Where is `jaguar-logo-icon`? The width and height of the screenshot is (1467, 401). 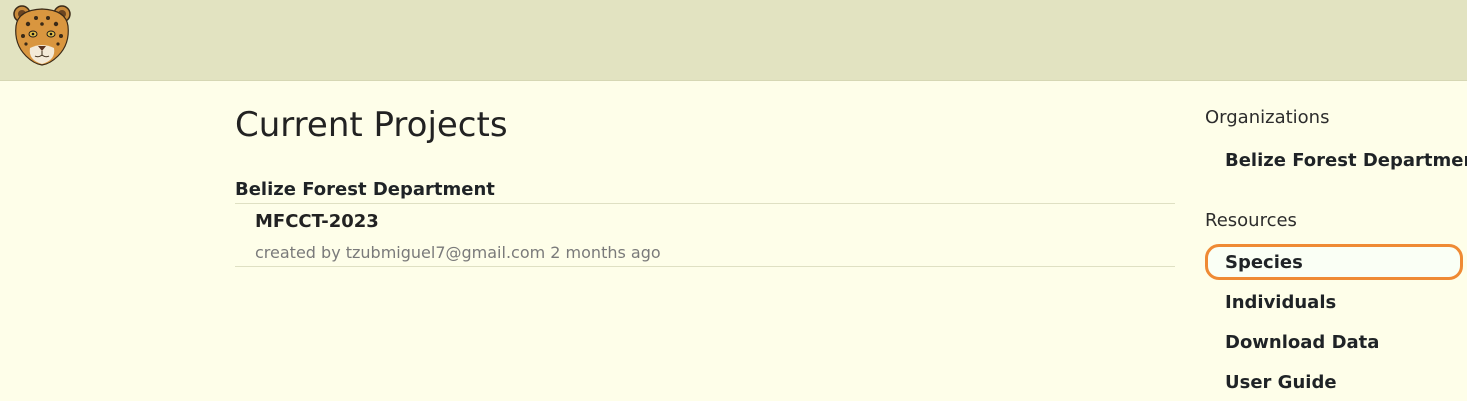 jaguar-logo-icon is located at coordinates (42, 36).